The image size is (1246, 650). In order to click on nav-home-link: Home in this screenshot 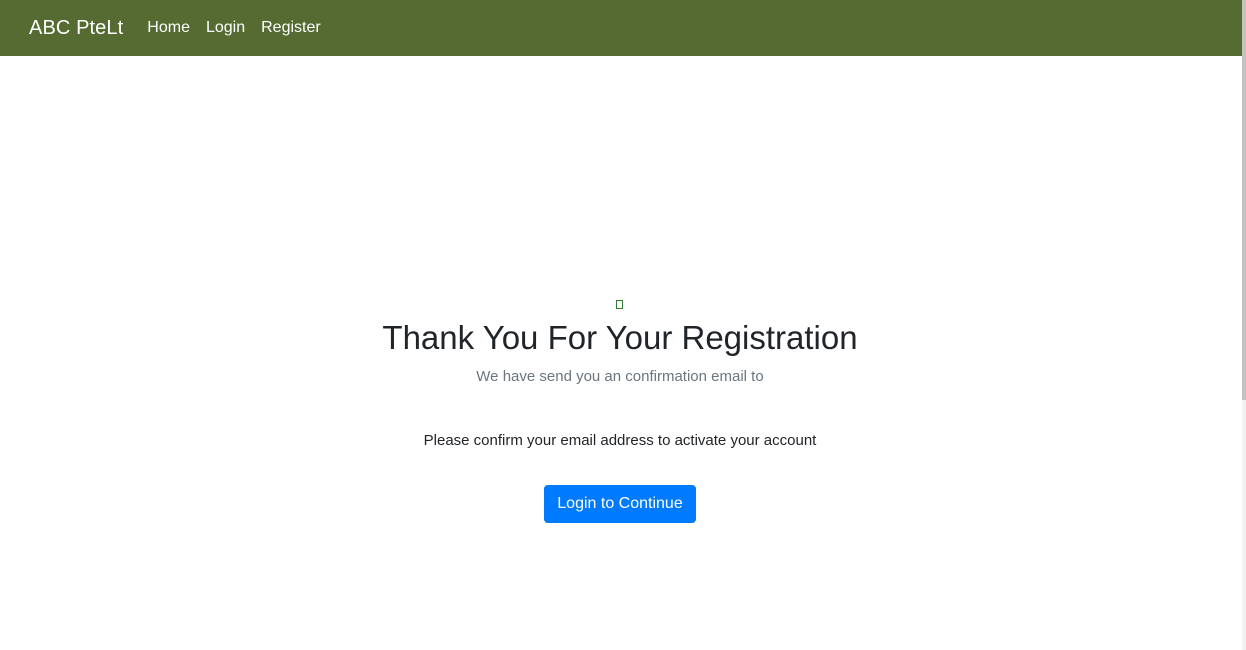, I will do `click(168, 28)`.